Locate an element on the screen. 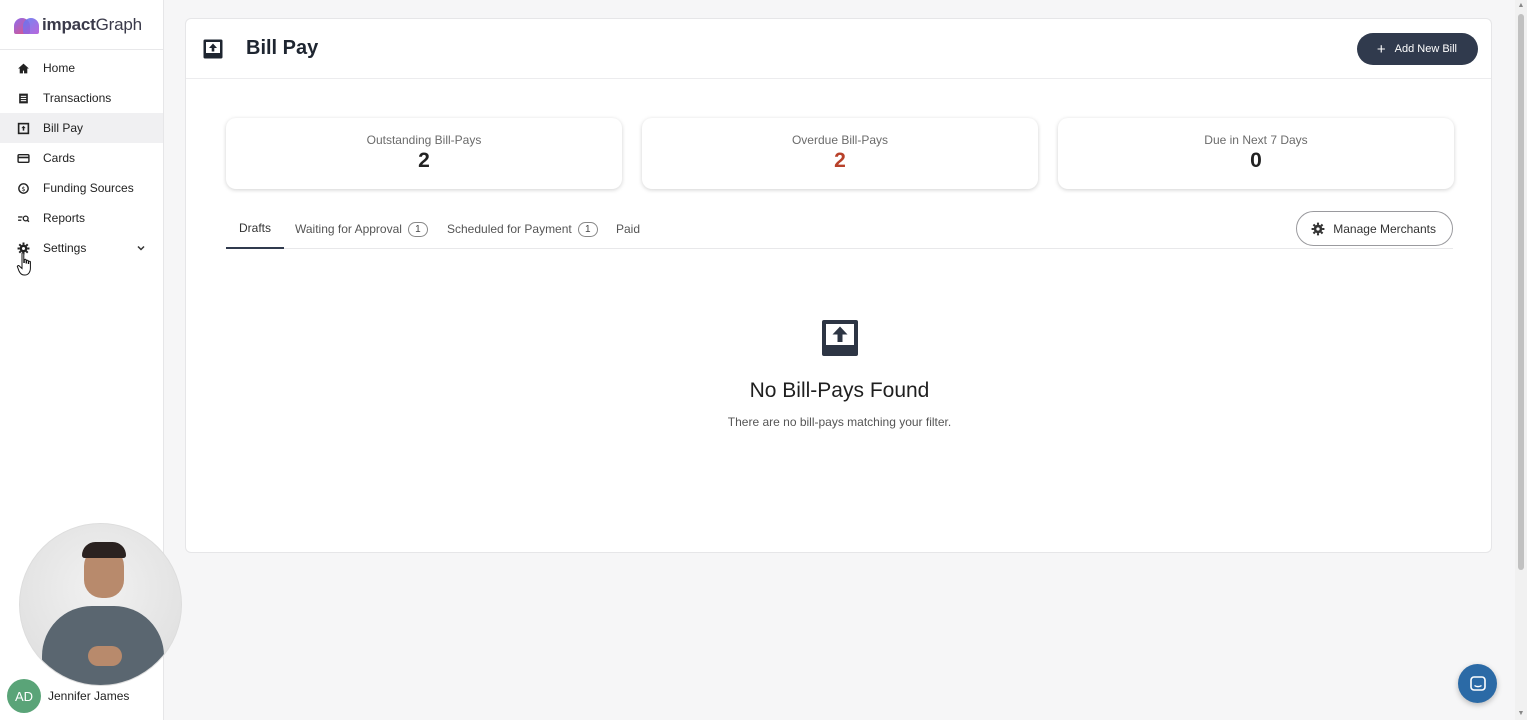 The image size is (1527, 720). stat-outstanding: Outstanding Bill-Pays 2 is located at coordinates (424, 153).